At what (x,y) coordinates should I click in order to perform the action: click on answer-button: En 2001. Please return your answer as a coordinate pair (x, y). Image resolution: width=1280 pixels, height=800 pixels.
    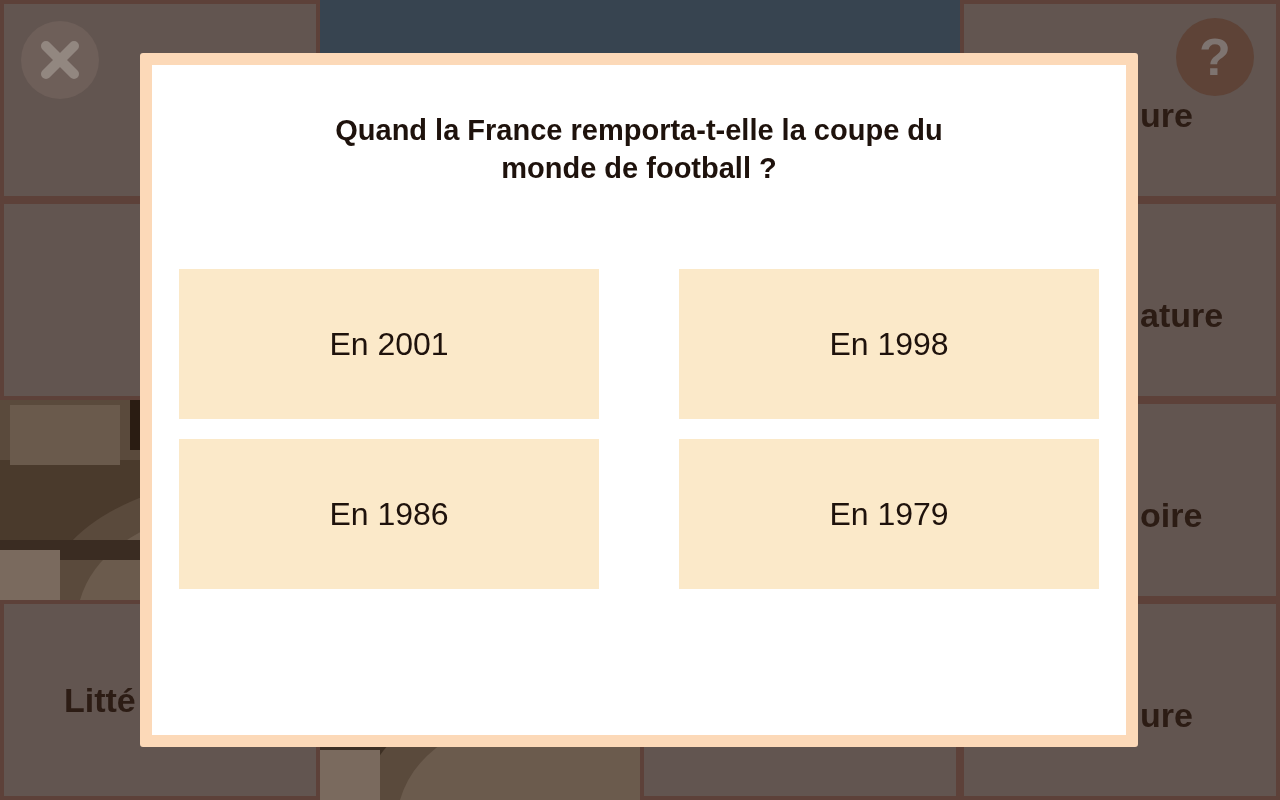
    Looking at the image, I should click on (389, 344).